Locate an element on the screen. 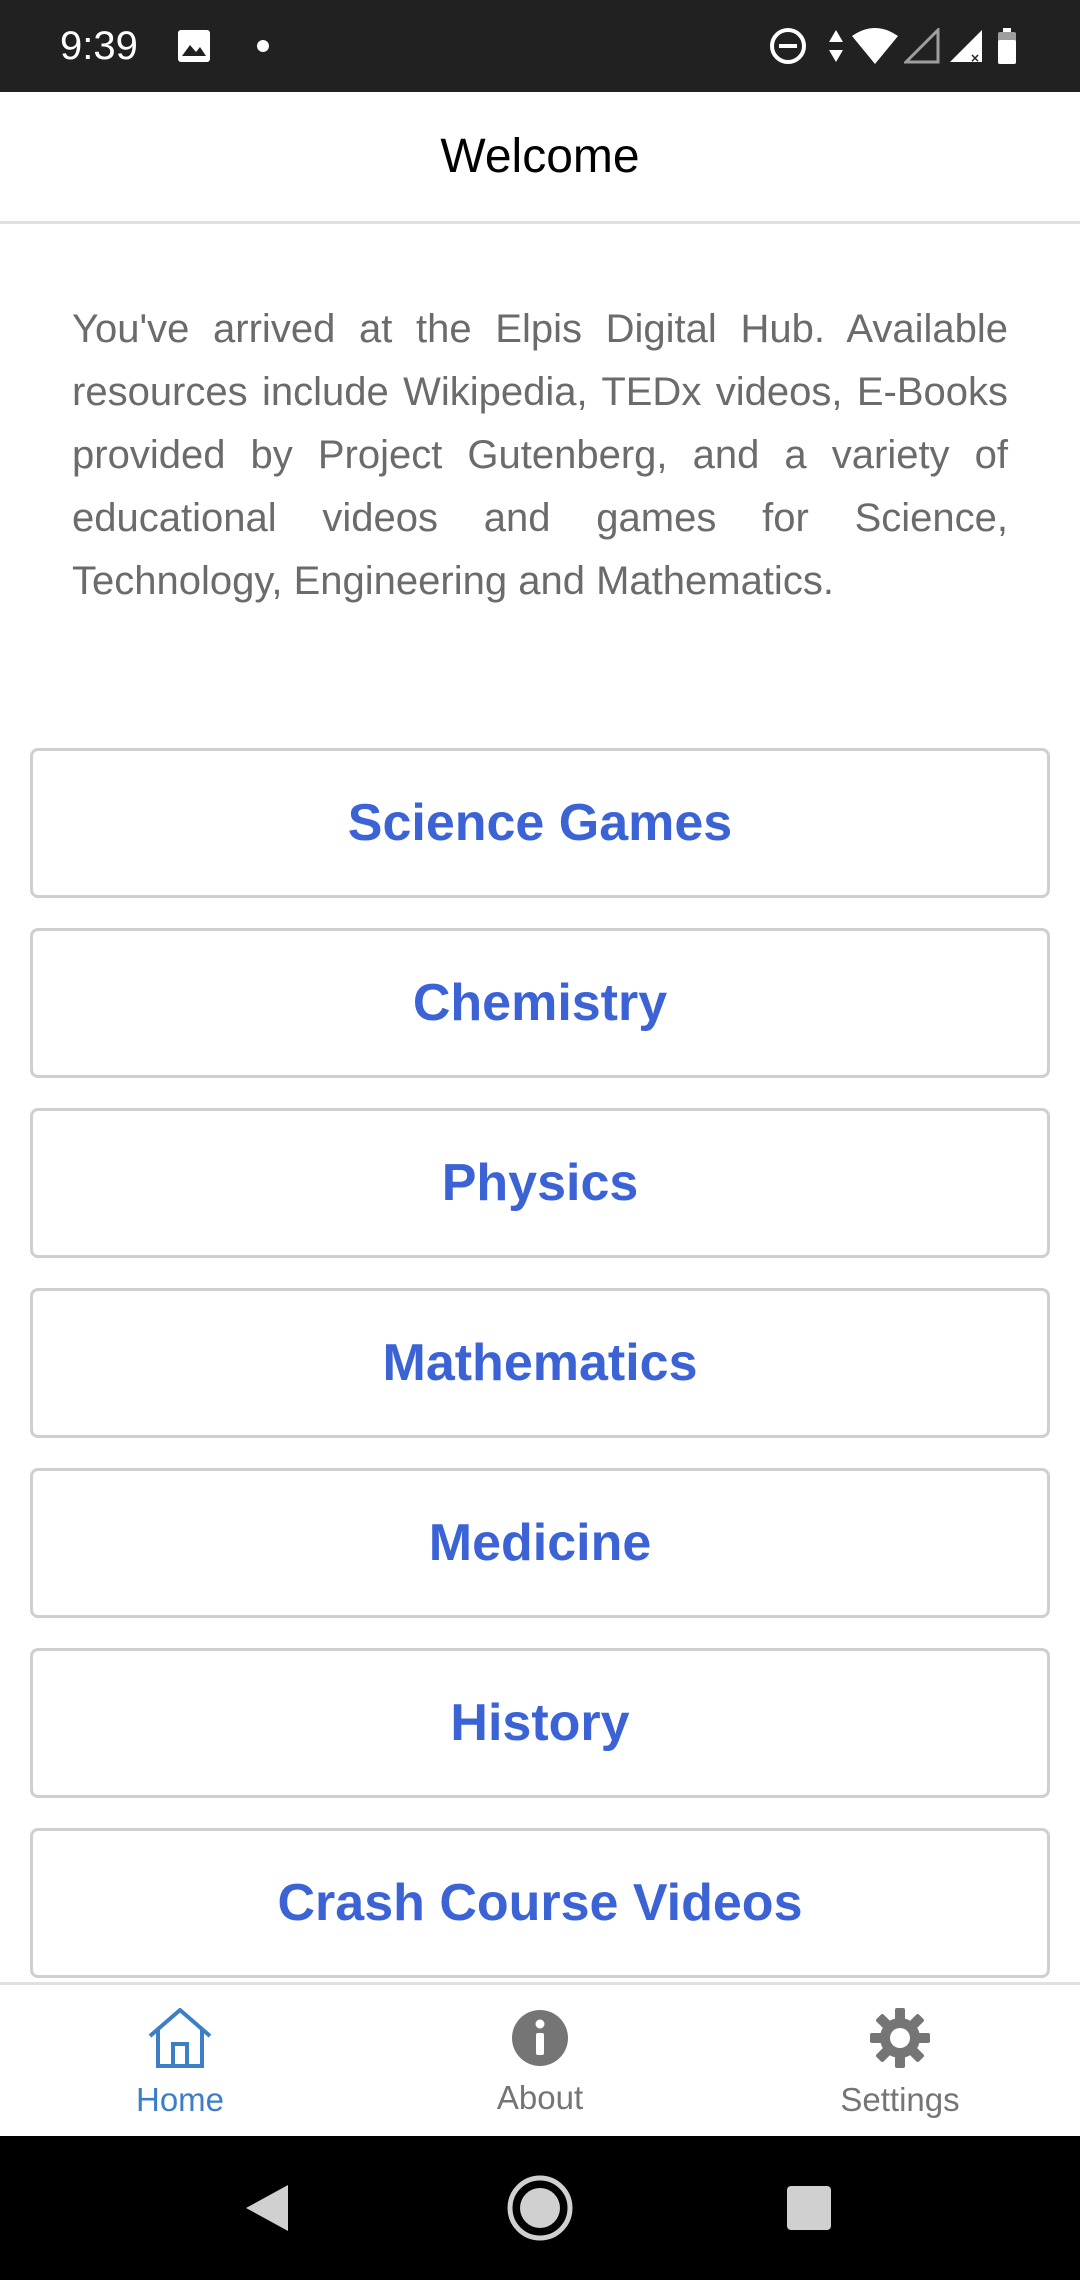 The image size is (1080, 2280). page-title: Welcome is located at coordinates (540, 156).